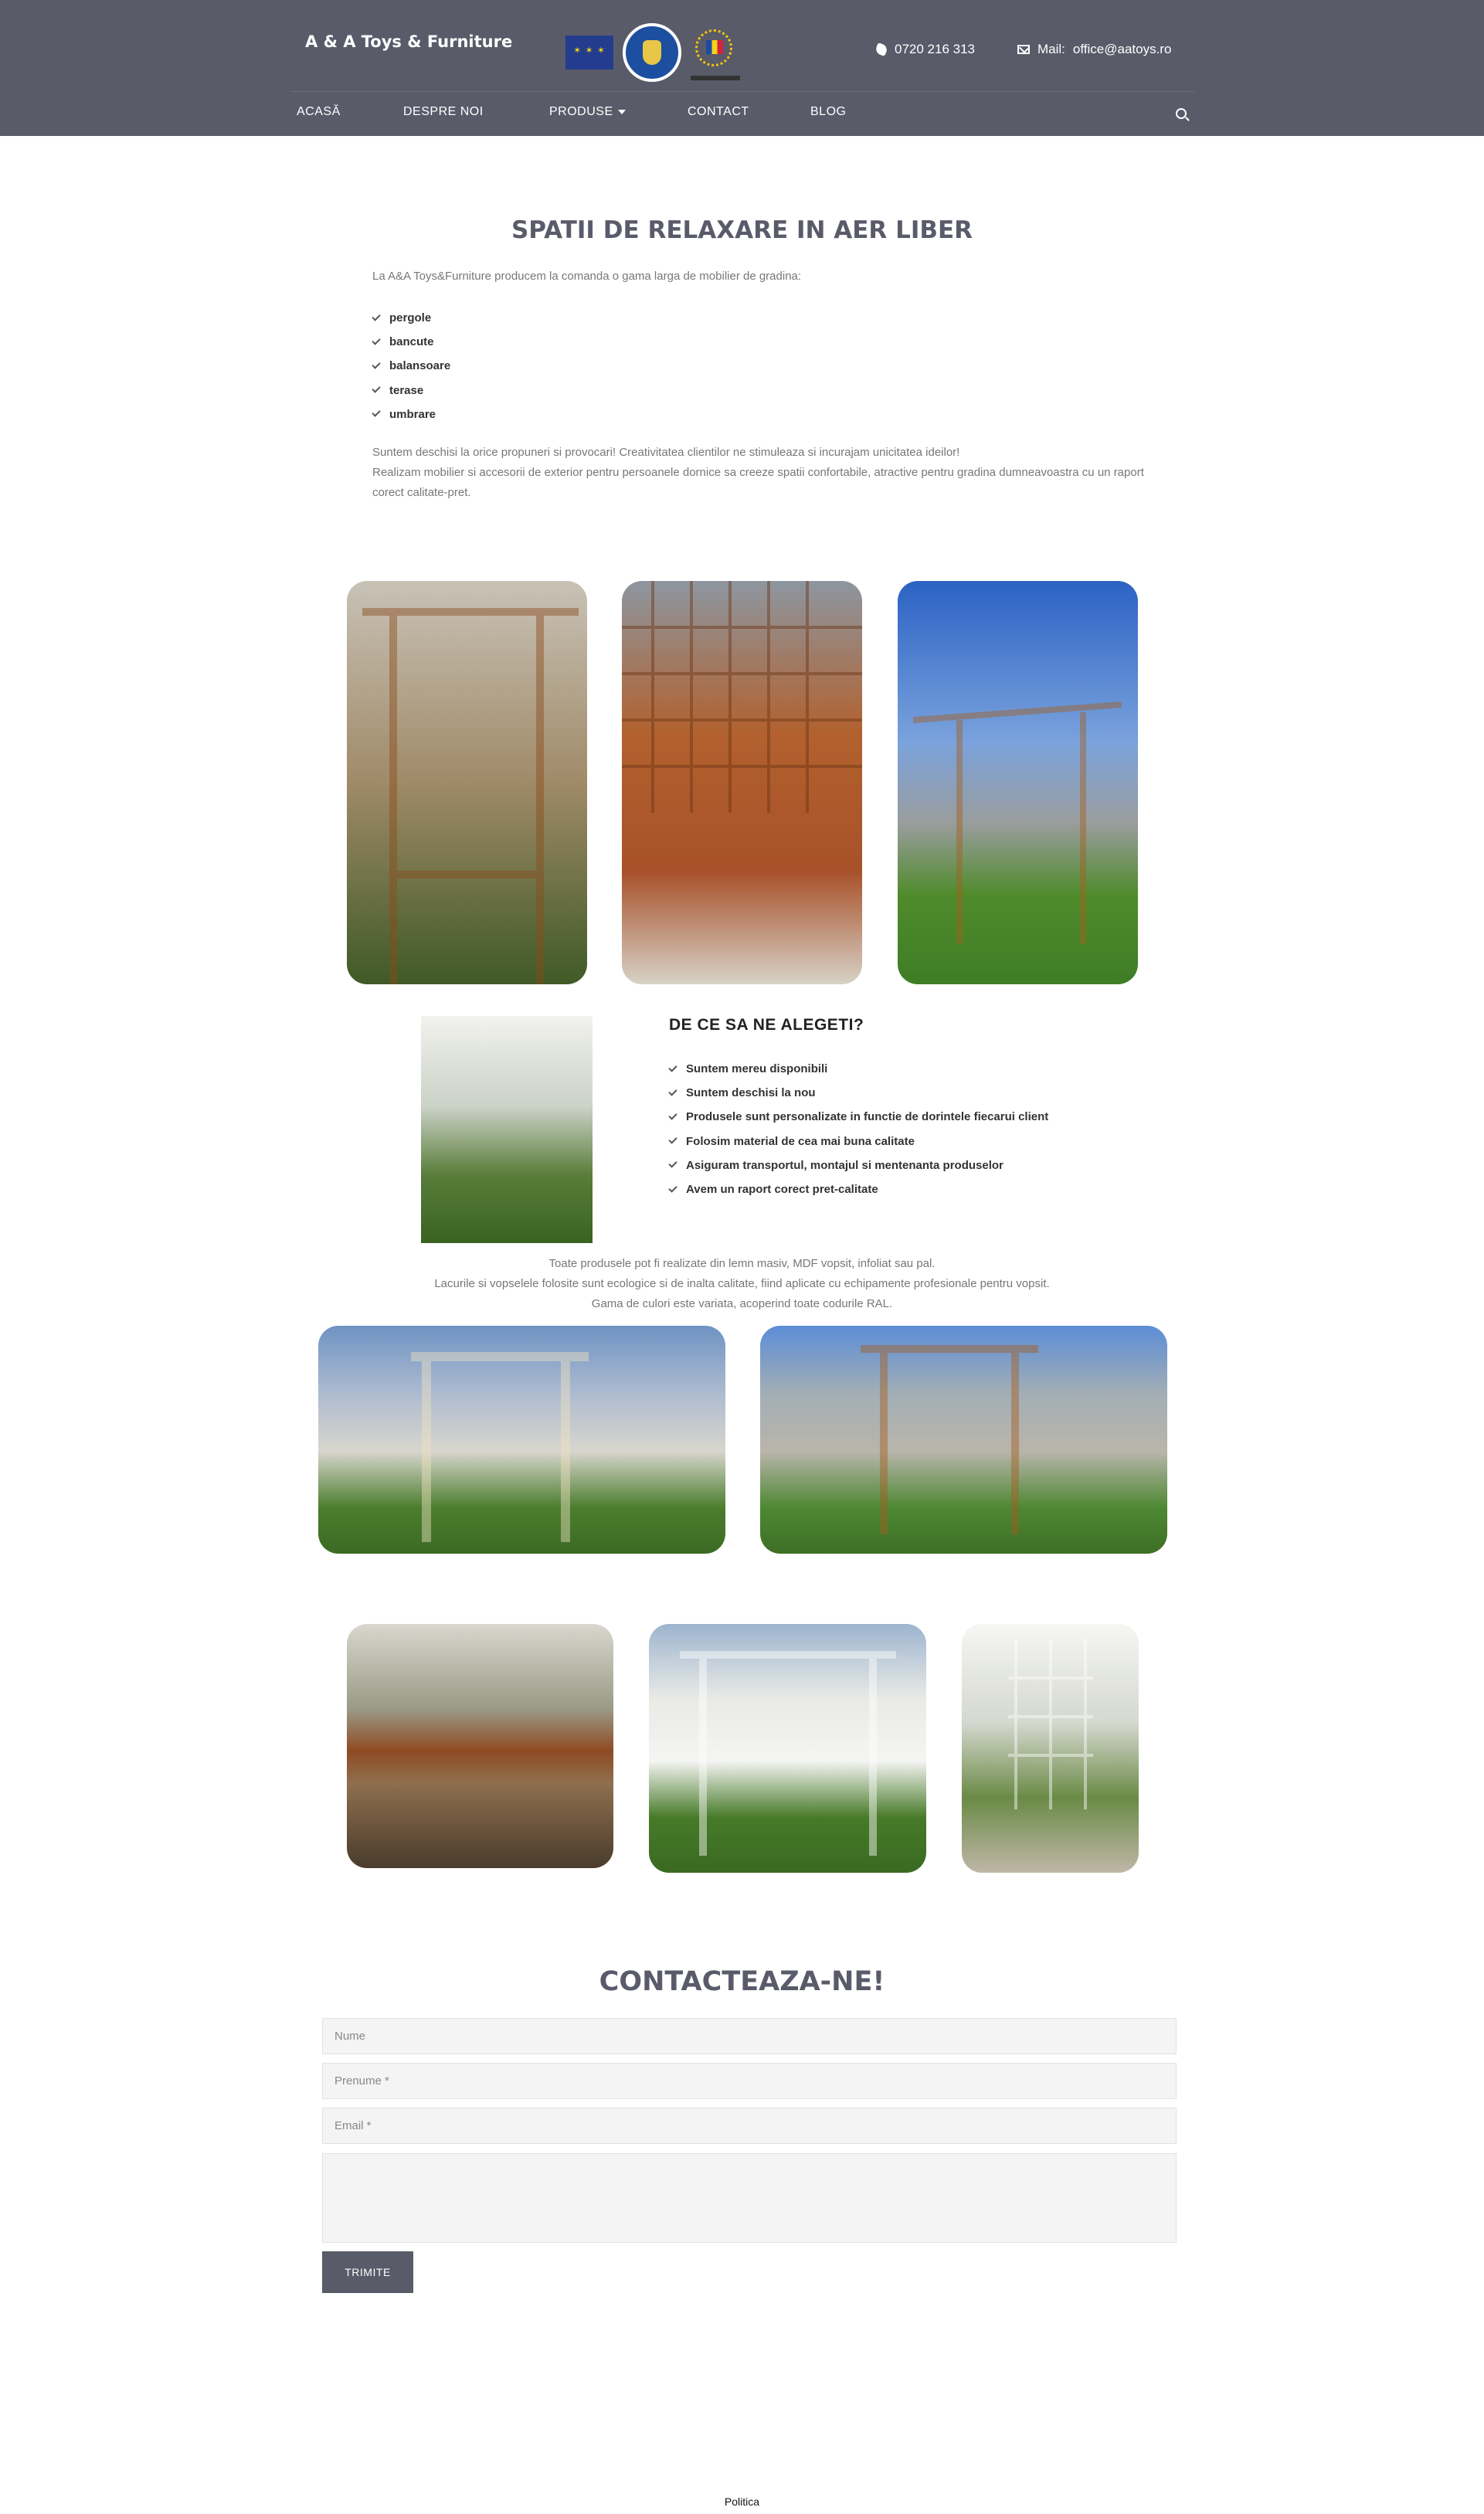 Image resolution: width=1484 pixels, height=2514 pixels. What do you see at coordinates (881, 49) in the screenshot?
I see `phone-icon` at bounding box center [881, 49].